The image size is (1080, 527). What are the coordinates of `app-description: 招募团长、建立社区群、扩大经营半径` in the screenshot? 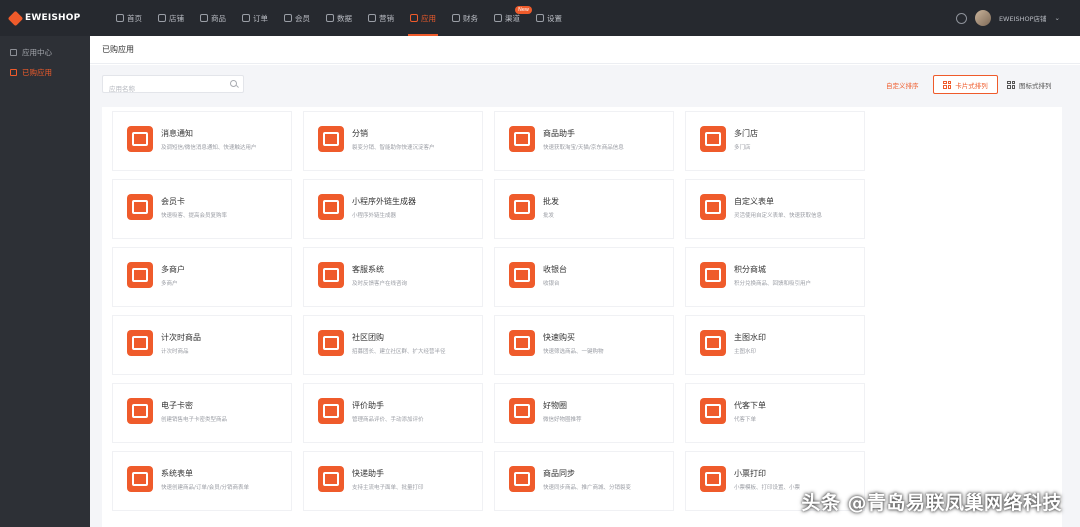 It's located at (399, 352).